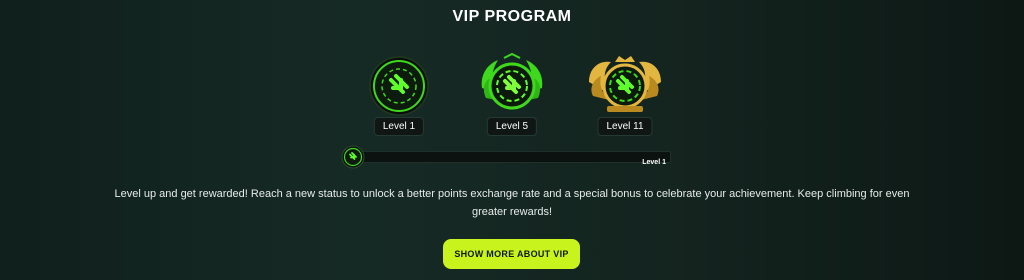 This screenshot has height=280, width=1024. What do you see at coordinates (399, 86) in the screenshot?
I see `chip-level-1-icon` at bounding box center [399, 86].